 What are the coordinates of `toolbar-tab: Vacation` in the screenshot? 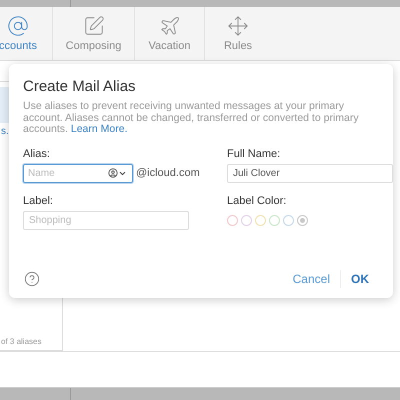 It's located at (170, 33).